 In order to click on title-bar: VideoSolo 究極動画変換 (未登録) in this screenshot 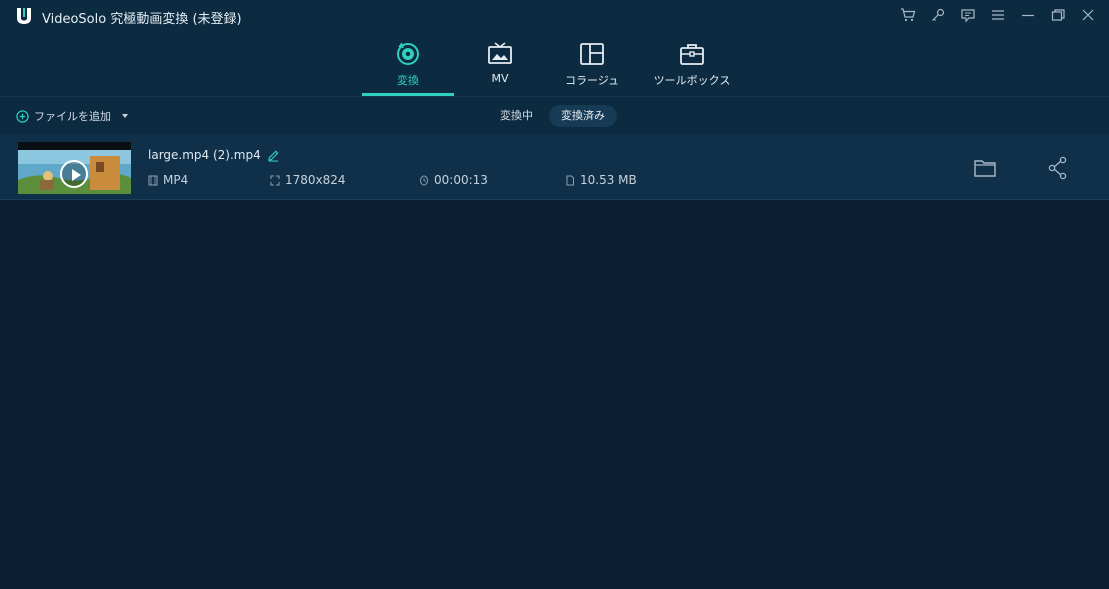, I will do `click(554, 16)`.